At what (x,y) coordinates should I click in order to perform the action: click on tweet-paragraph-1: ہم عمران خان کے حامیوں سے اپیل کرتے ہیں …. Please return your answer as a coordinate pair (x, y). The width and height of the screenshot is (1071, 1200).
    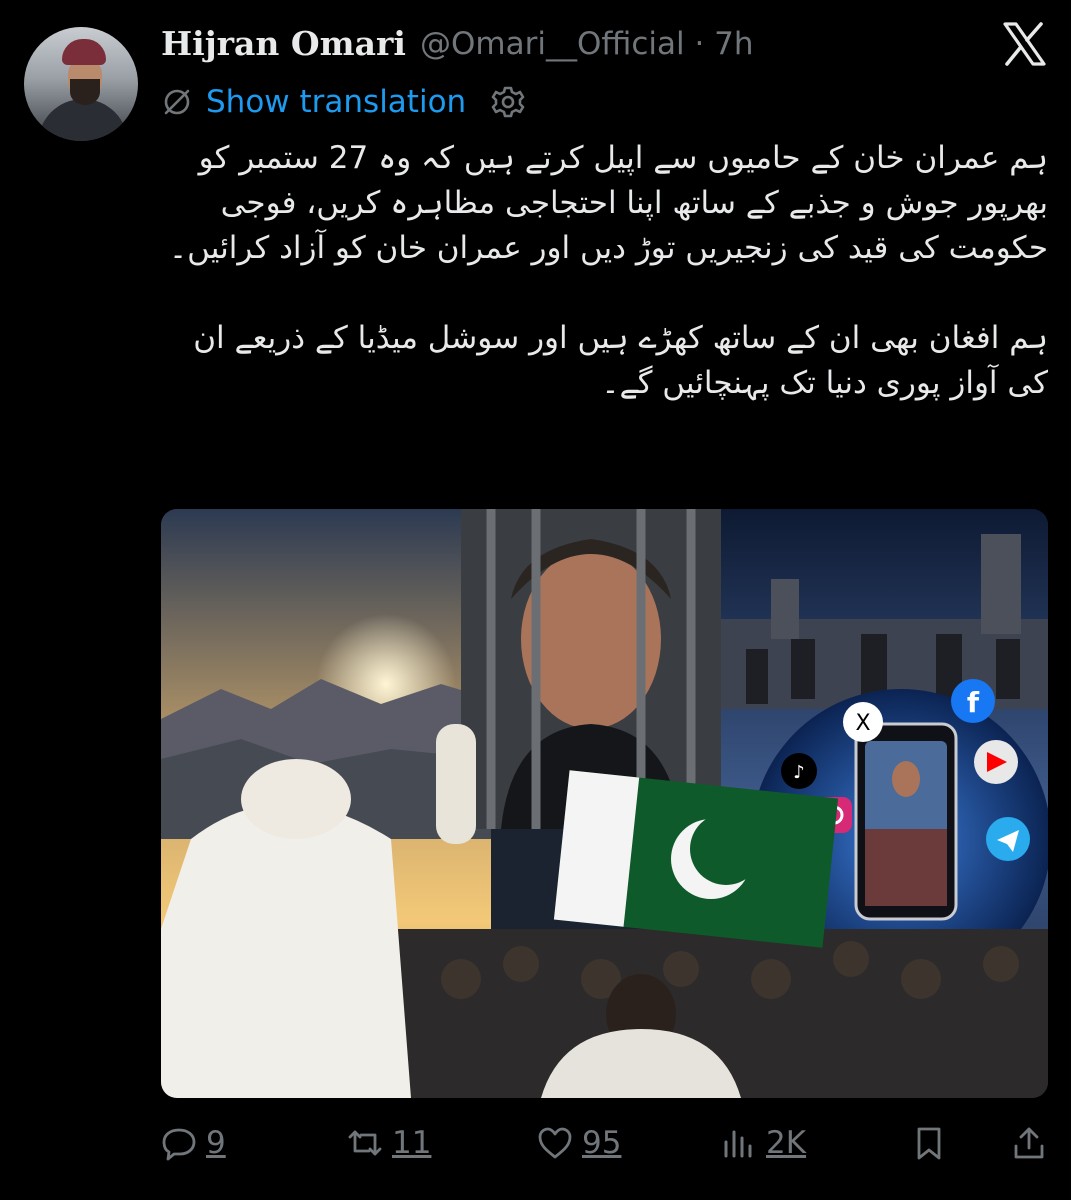
    Looking at the image, I should click on (608, 203).